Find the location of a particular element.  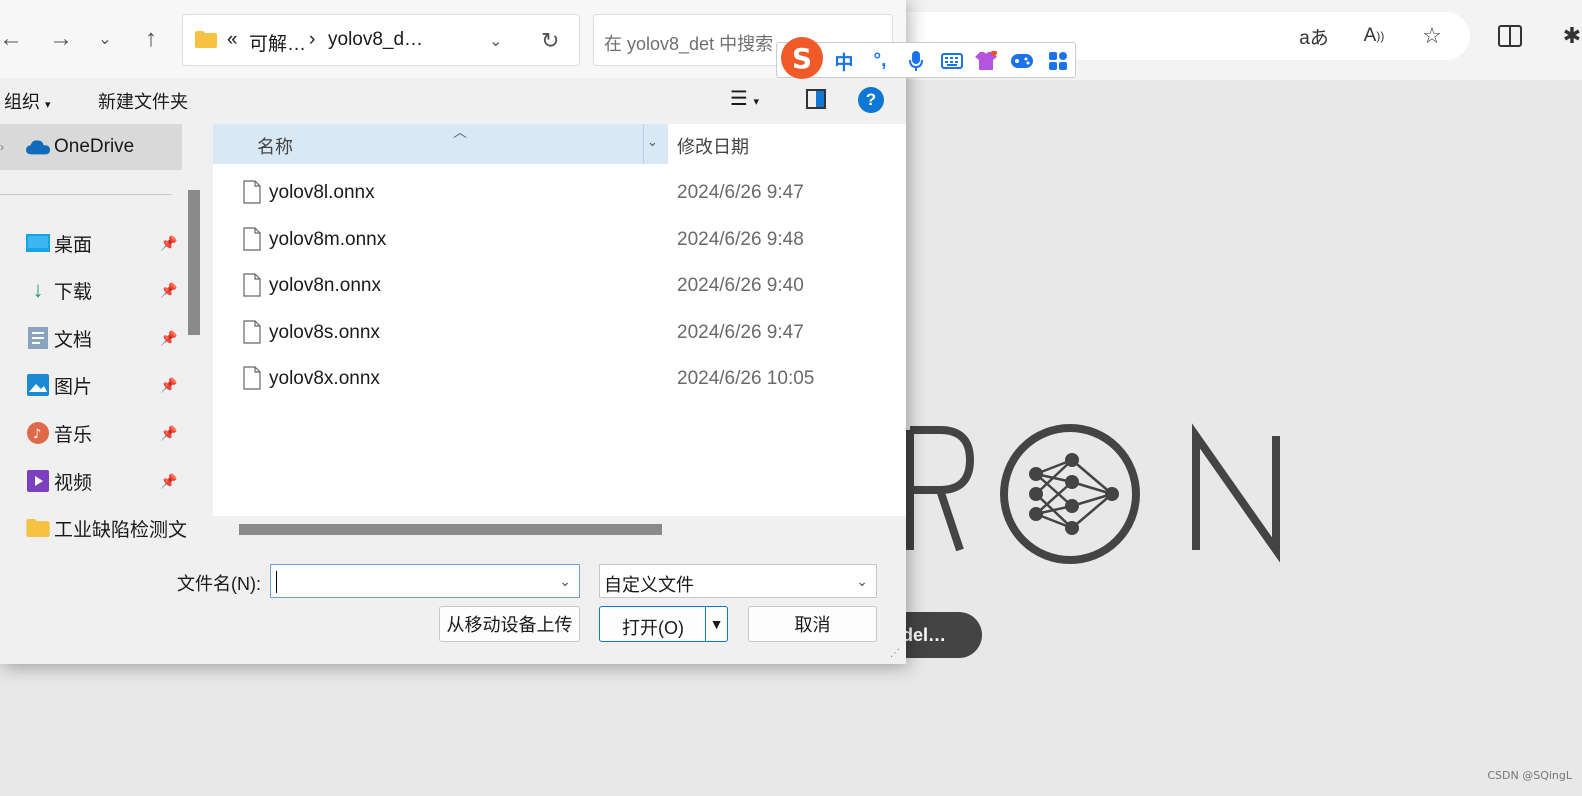

file-date: 2024/6/26 10:05 is located at coordinates (746, 378).